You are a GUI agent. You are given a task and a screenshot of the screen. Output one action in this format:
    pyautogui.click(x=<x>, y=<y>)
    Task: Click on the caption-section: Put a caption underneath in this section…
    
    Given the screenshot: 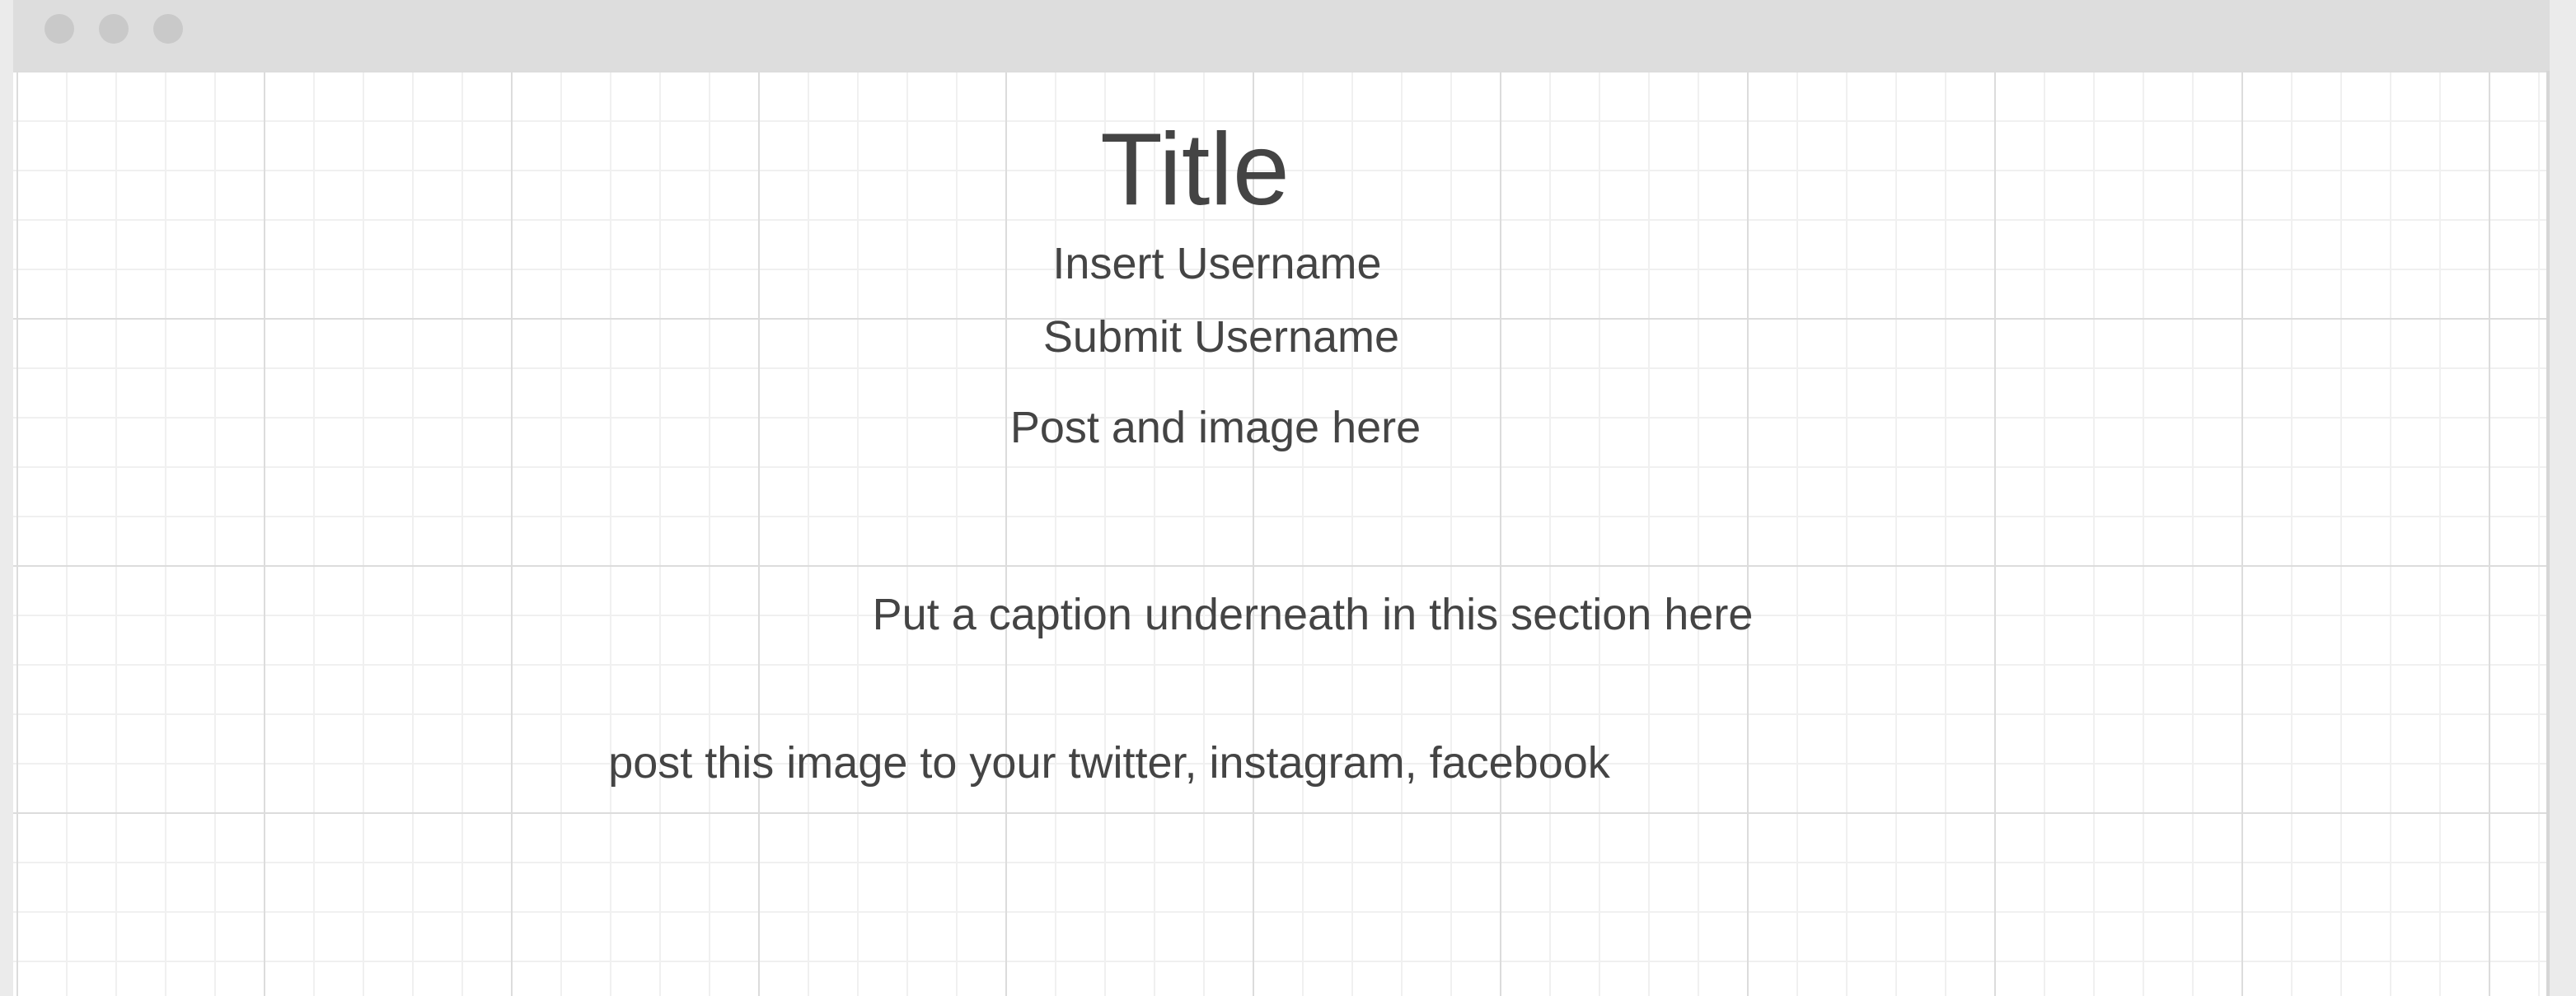 What is the action you would take?
    pyautogui.click(x=1313, y=614)
    